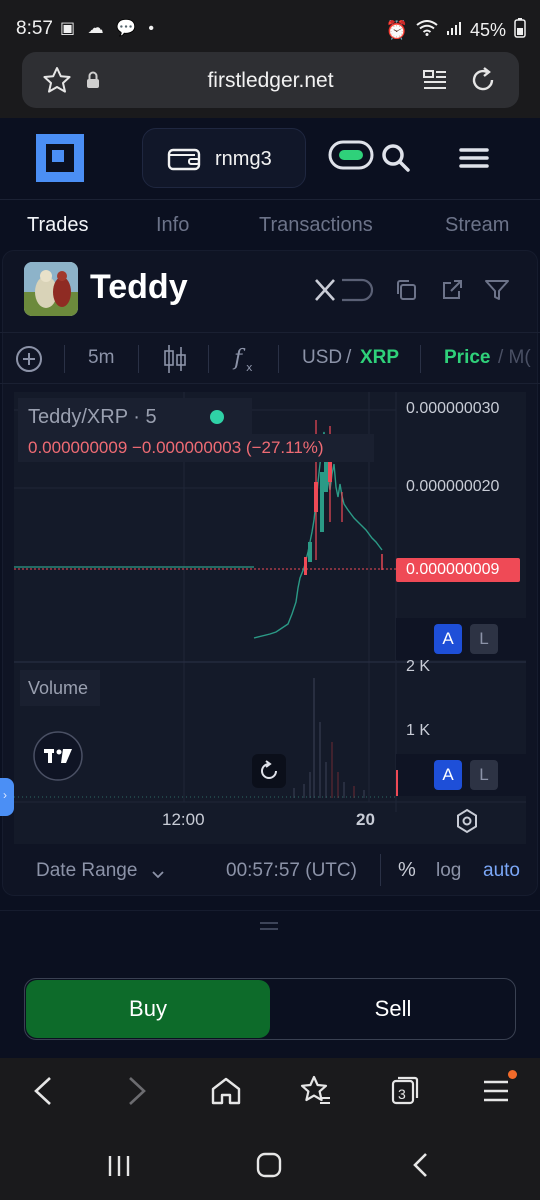 The width and height of the screenshot is (540, 1200). What do you see at coordinates (448, 639) in the screenshot?
I see `auto-scale-button: A` at bounding box center [448, 639].